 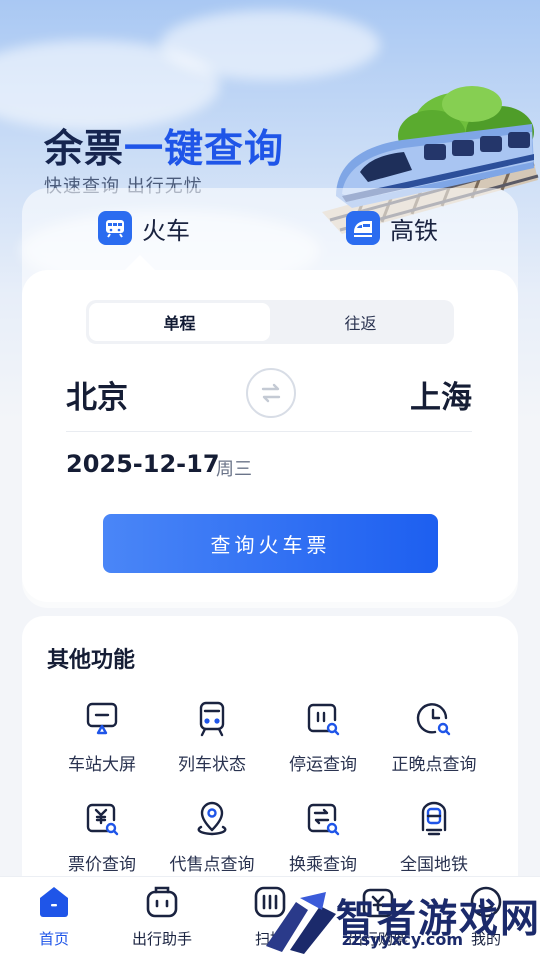 I want to click on high-speed-rail-icon, so click(x=363, y=228).